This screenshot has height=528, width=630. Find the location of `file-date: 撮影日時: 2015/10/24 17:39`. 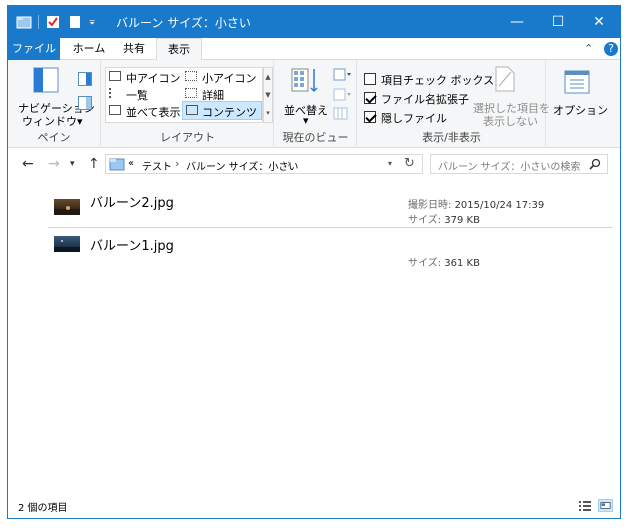

file-date: 撮影日時: 2015/10/24 17:39 is located at coordinates (476, 203).